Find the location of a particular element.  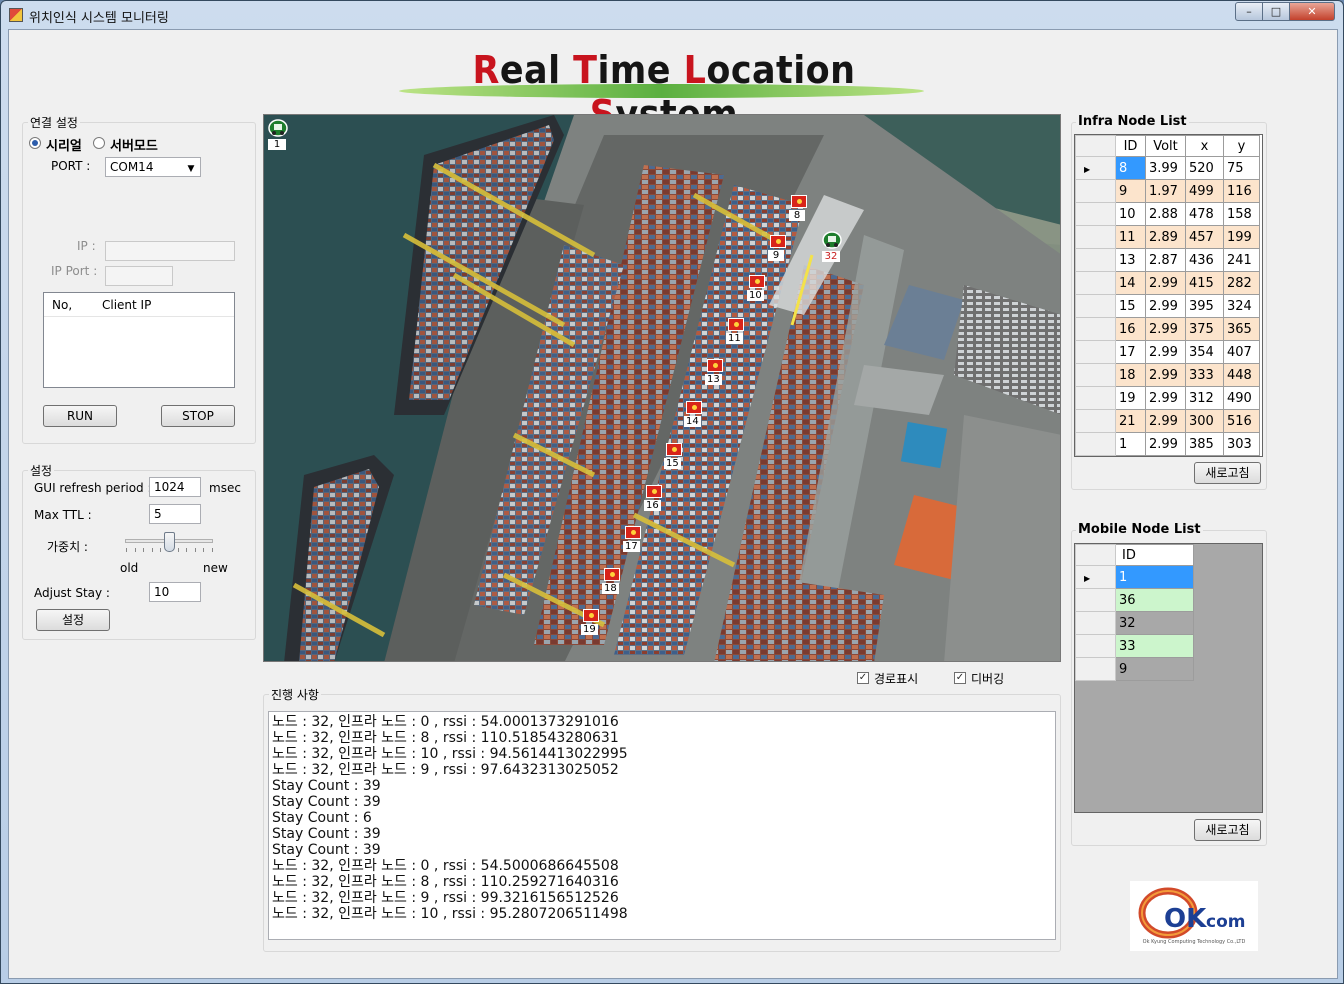

infra-node-row: 83.9952075 is located at coordinates (1167, 168).